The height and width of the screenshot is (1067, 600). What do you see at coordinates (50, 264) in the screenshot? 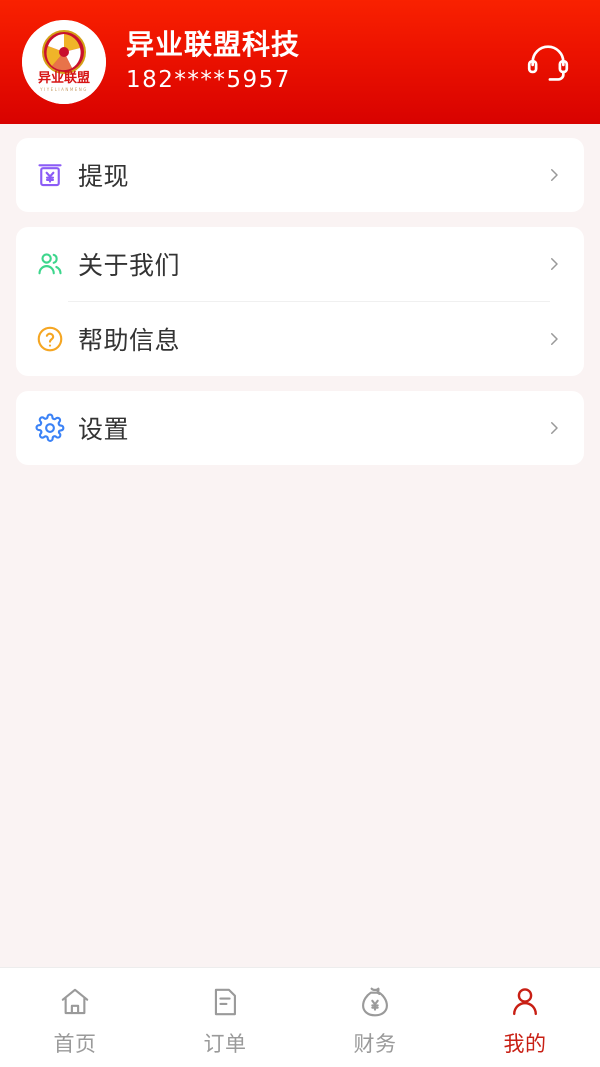
I see `users-icon` at bounding box center [50, 264].